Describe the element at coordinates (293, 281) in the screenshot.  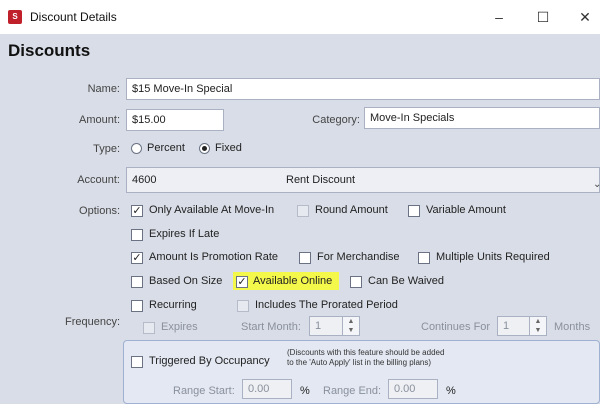
I see `available-online-label: Available Online` at that location.